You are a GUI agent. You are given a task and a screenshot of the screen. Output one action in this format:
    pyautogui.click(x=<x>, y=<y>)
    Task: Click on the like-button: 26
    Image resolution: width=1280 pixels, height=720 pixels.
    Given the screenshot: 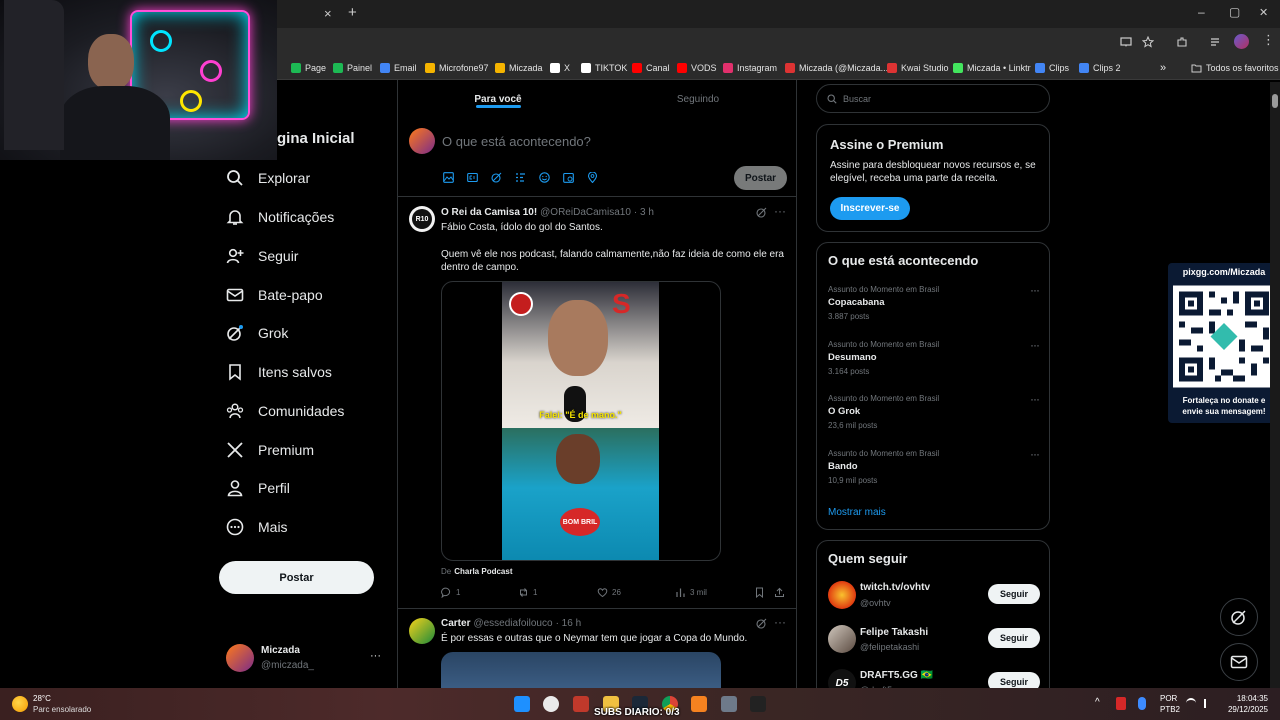 What is the action you would take?
    pyautogui.click(x=609, y=592)
    